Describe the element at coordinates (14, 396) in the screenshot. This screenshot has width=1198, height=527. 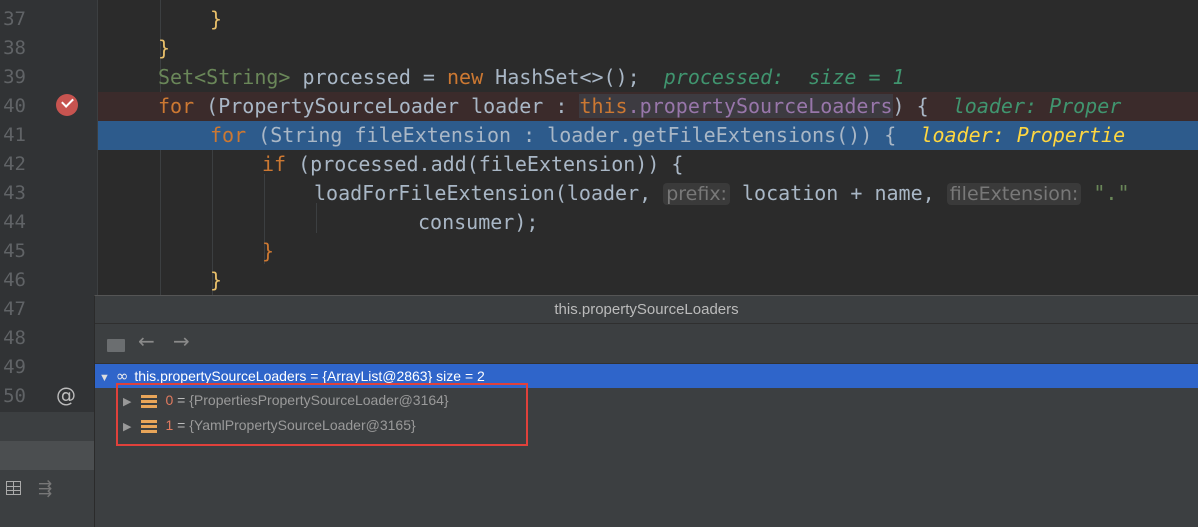
I see `line-number: 50` at that location.